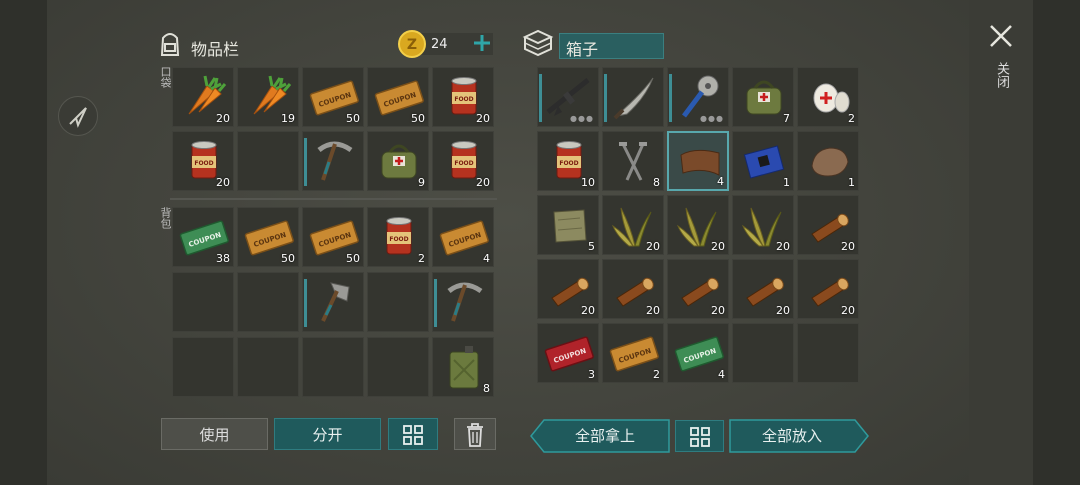  I want to click on add-coins-button, so click(482, 43).